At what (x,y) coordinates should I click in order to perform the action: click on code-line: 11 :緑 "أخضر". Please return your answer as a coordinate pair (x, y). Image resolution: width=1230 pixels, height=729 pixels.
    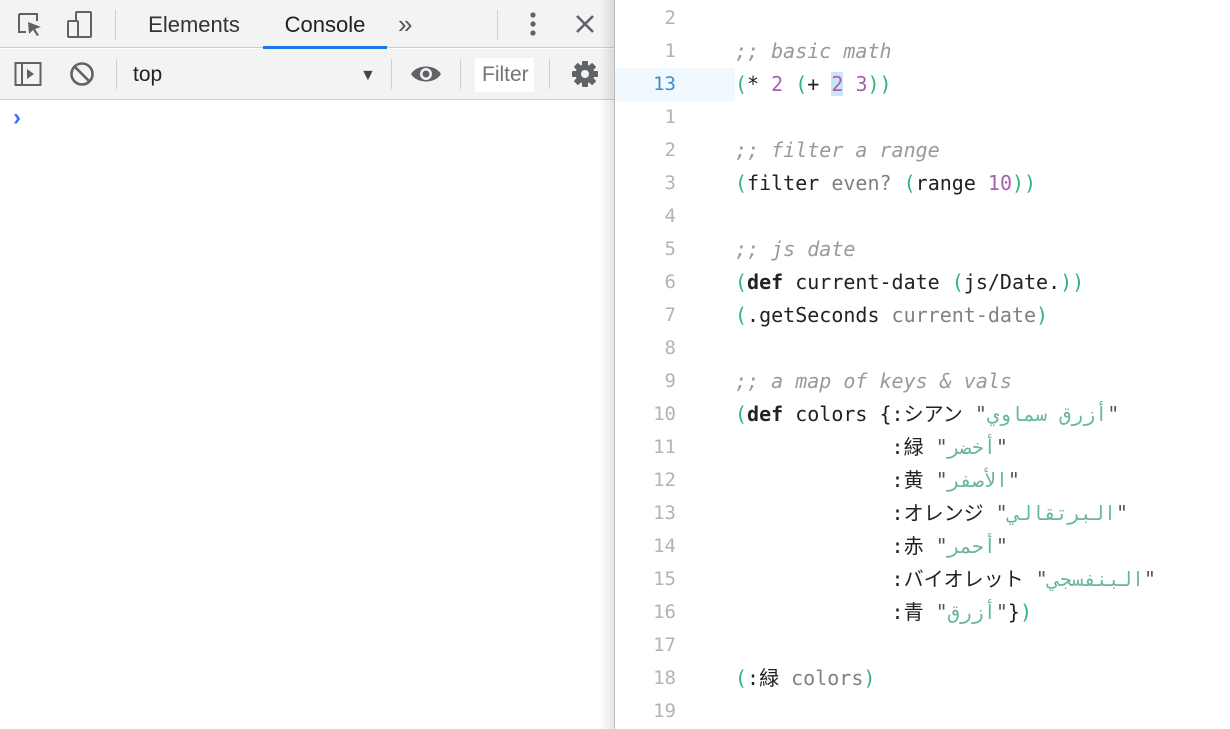
    Looking at the image, I should click on (922, 447).